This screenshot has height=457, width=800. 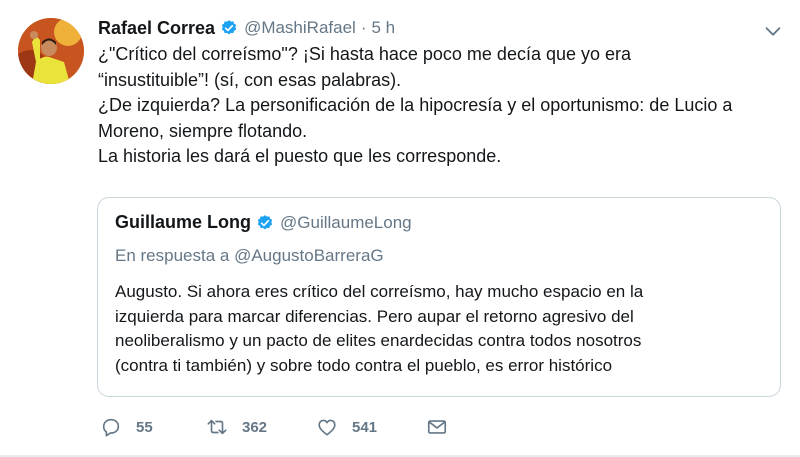 I want to click on retweet-button: 362, so click(x=236, y=427).